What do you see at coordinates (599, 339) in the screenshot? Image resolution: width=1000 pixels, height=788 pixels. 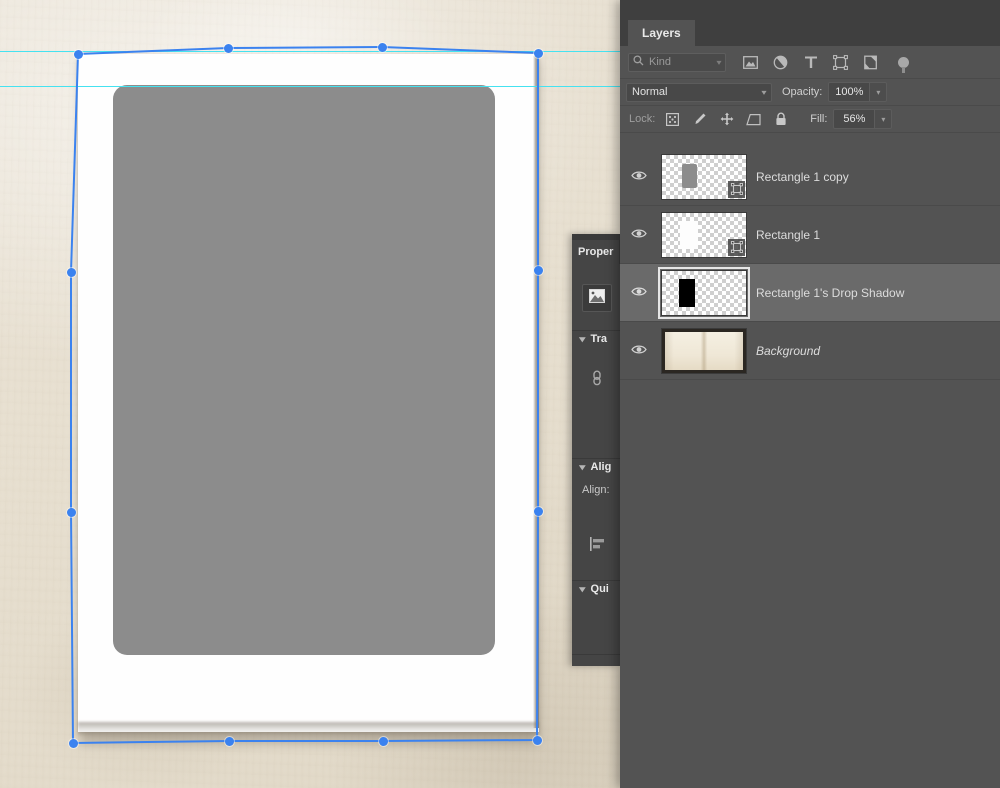 I see `properties-section-label: Tra` at bounding box center [599, 339].